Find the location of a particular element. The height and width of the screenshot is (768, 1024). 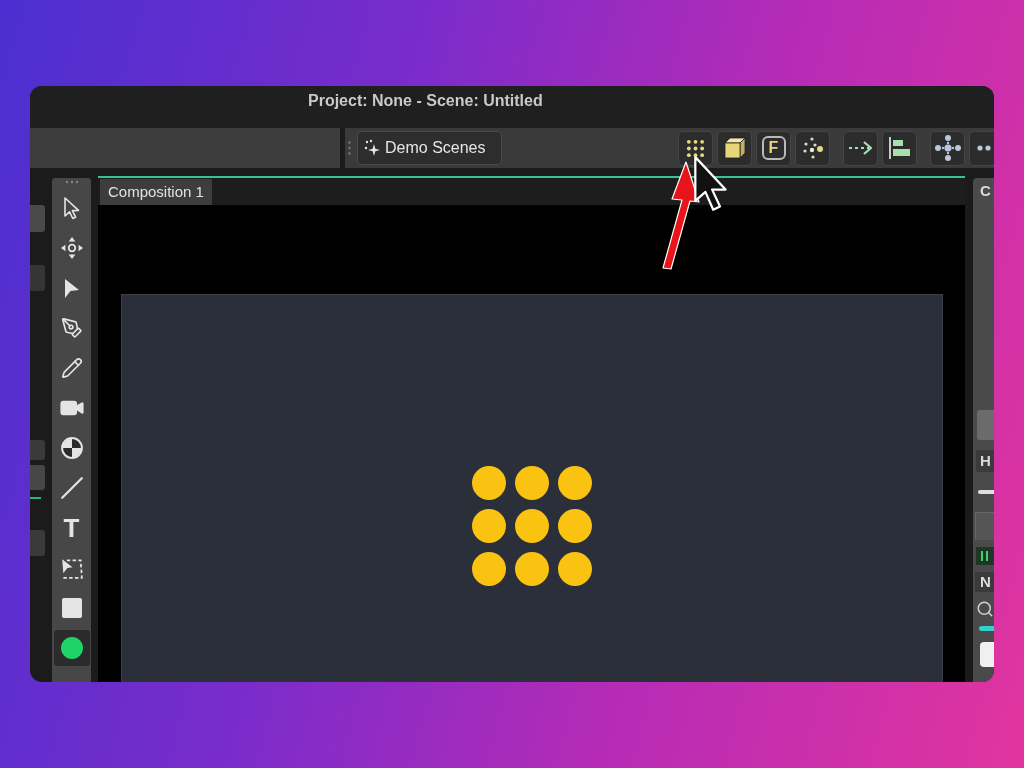

drag-handle-icon is located at coordinates (349, 148).